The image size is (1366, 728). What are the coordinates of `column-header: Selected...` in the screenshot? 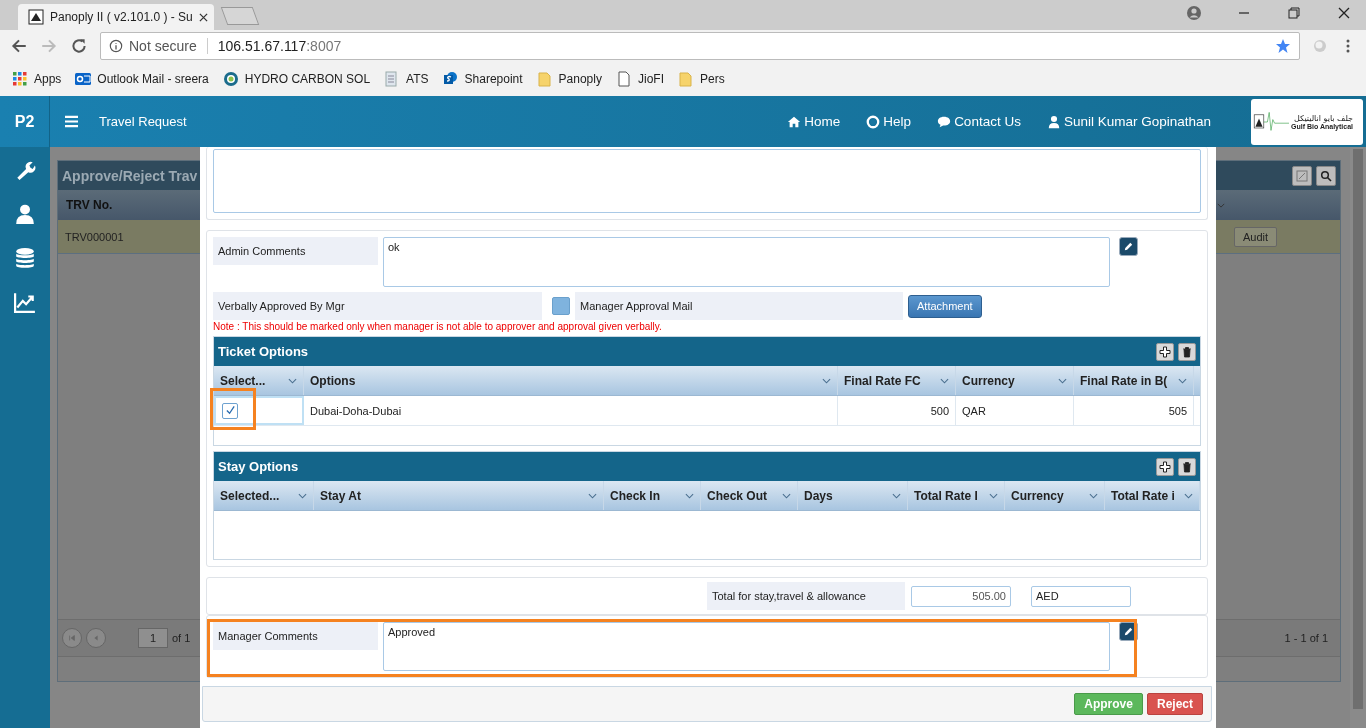 It's located at (264, 495).